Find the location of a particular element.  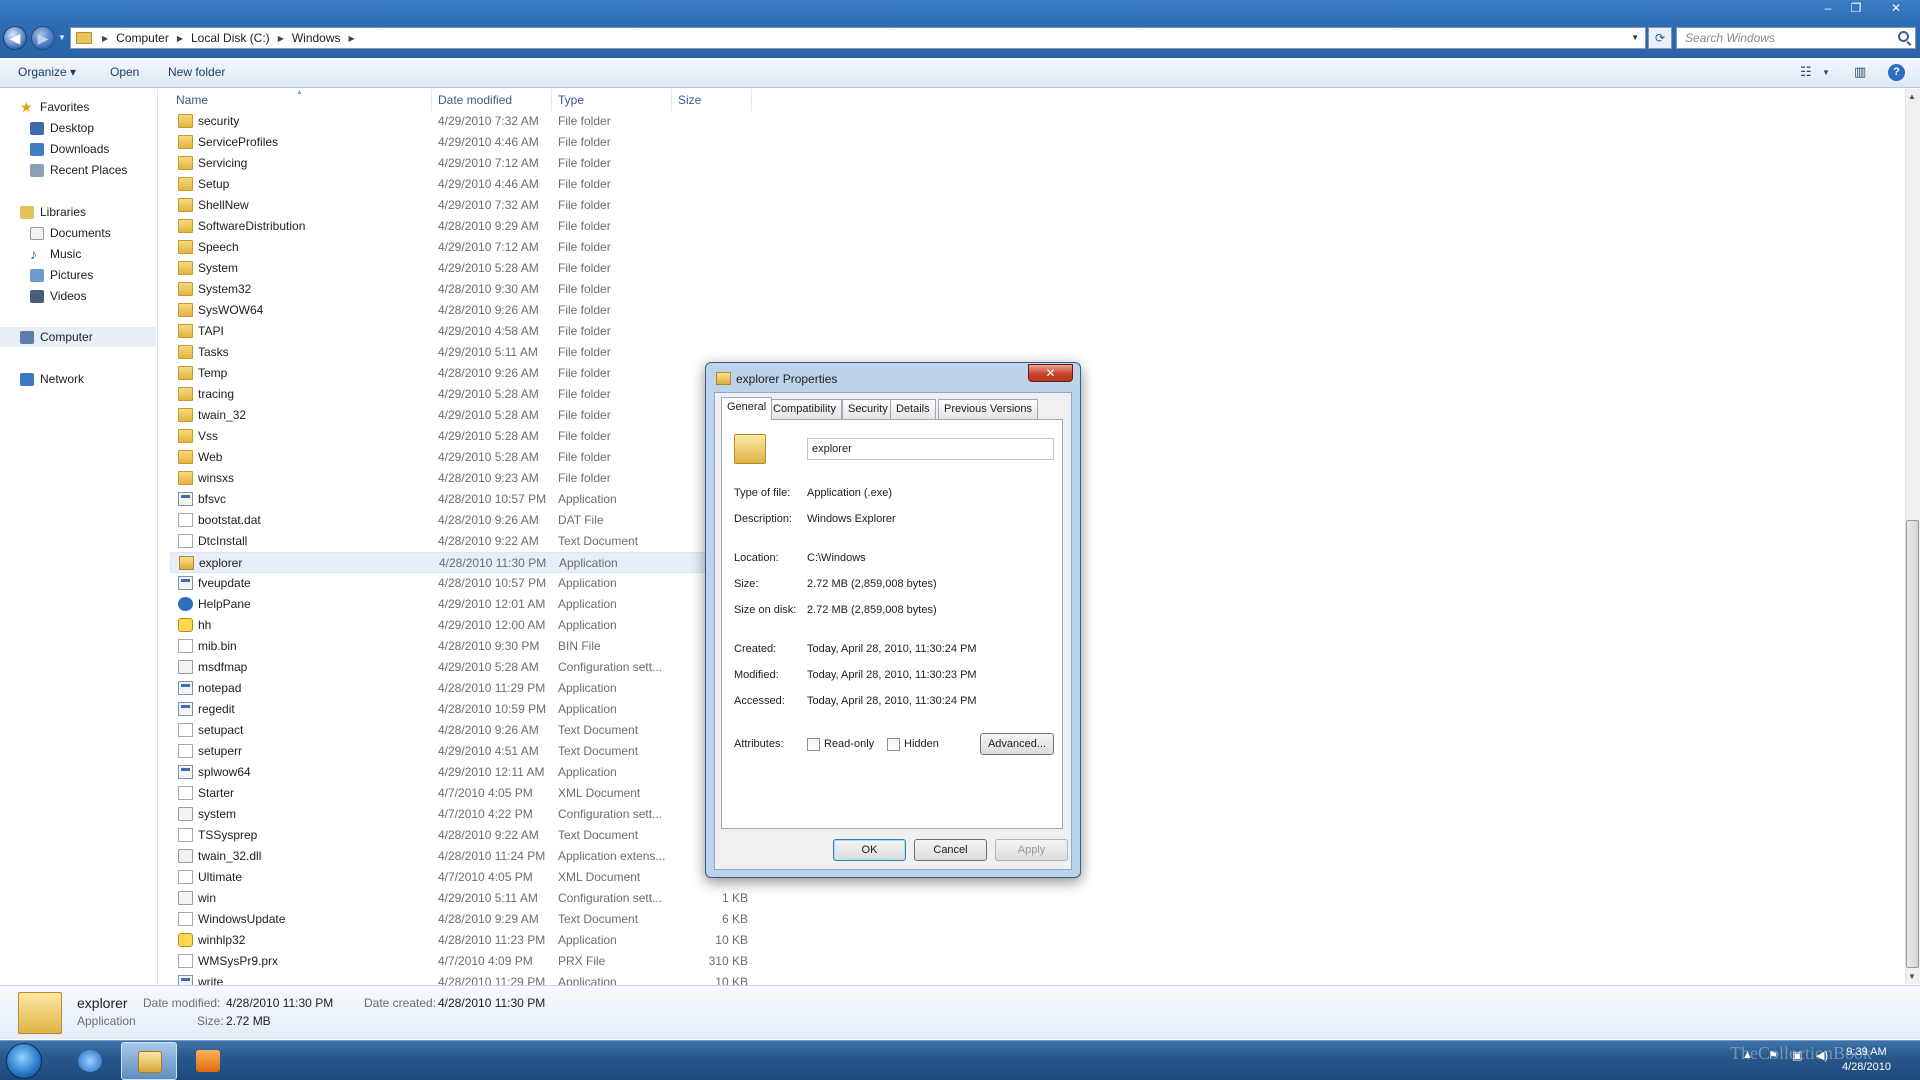

file-row: DtcInstall 4/28/2010 9:22 AM Text Document is located at coordinates (460, 541).